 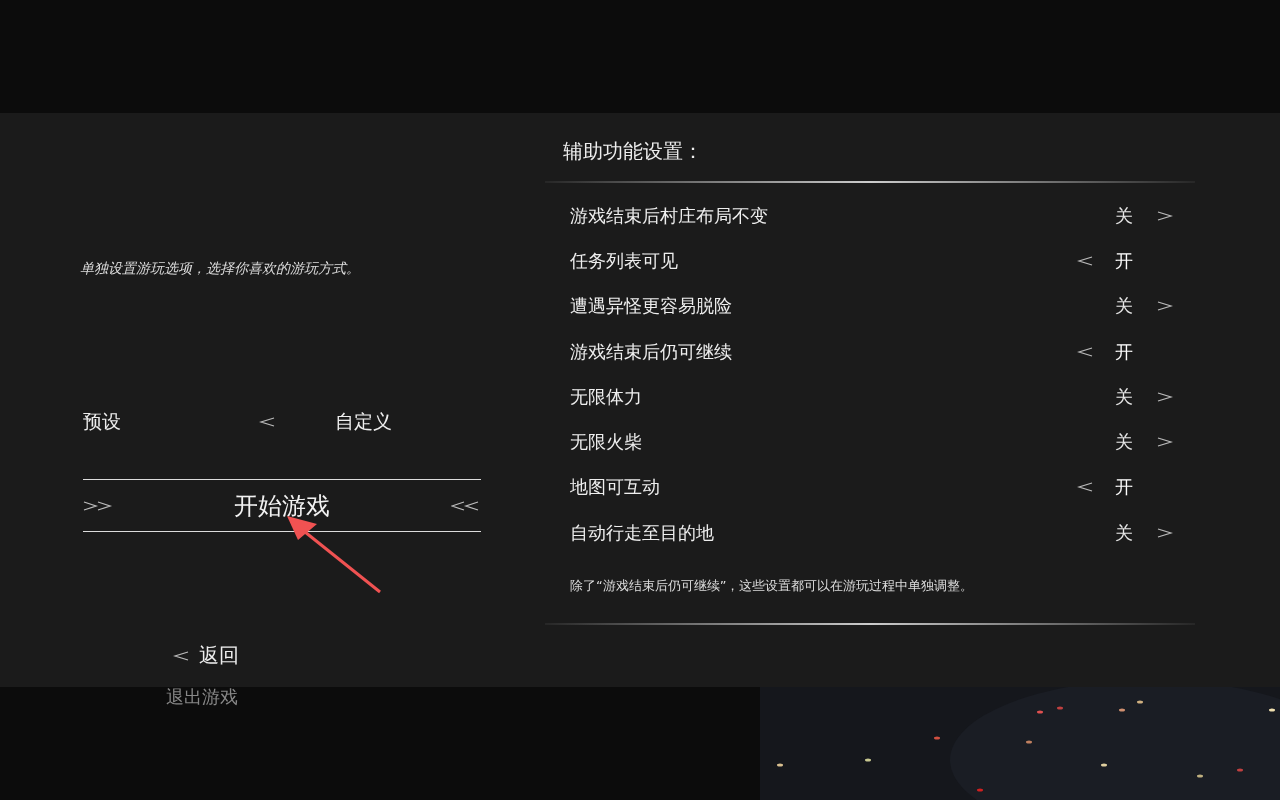 What do you see at coordinates (466, 505) in the screenshot?
I see `double-left-chevron-icon` at bounding box center [466, 505].